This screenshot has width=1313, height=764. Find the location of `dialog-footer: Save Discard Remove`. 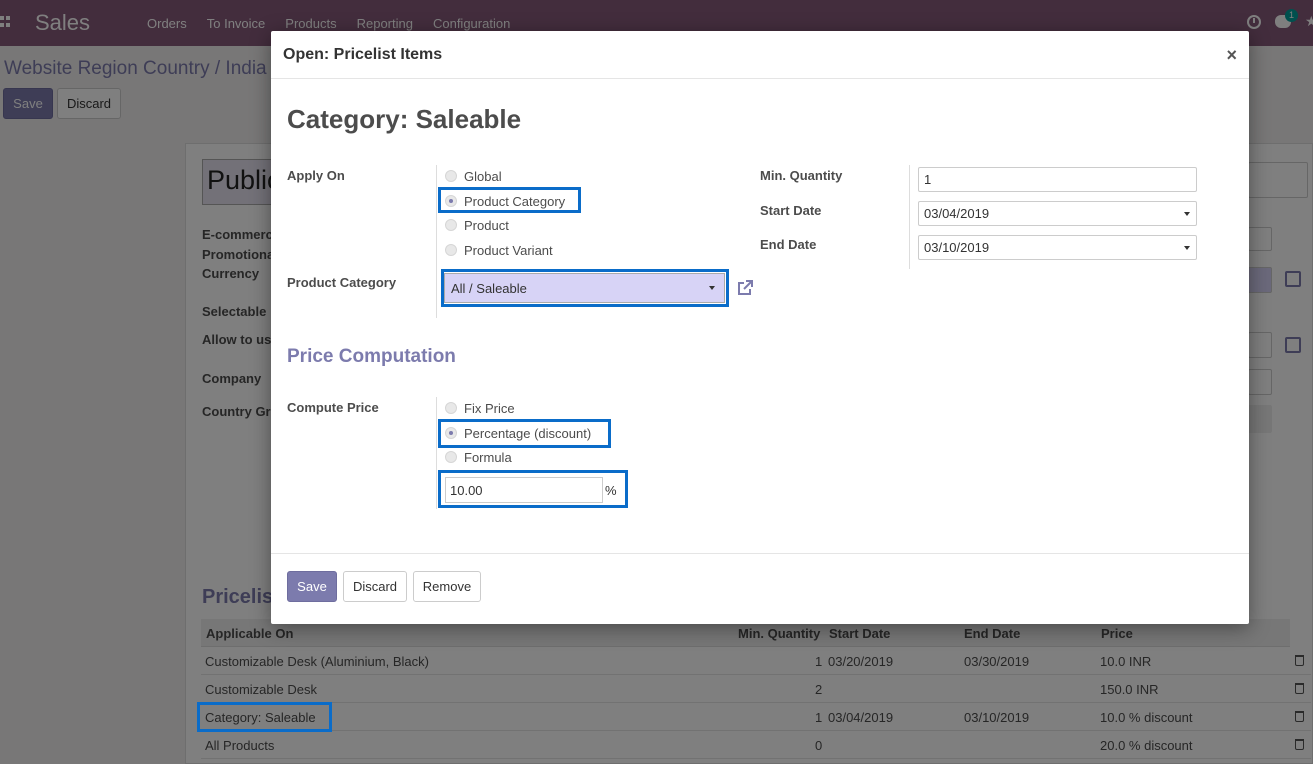

dialog-footer: Save Discard Remove is located at coordinates (760, 588).